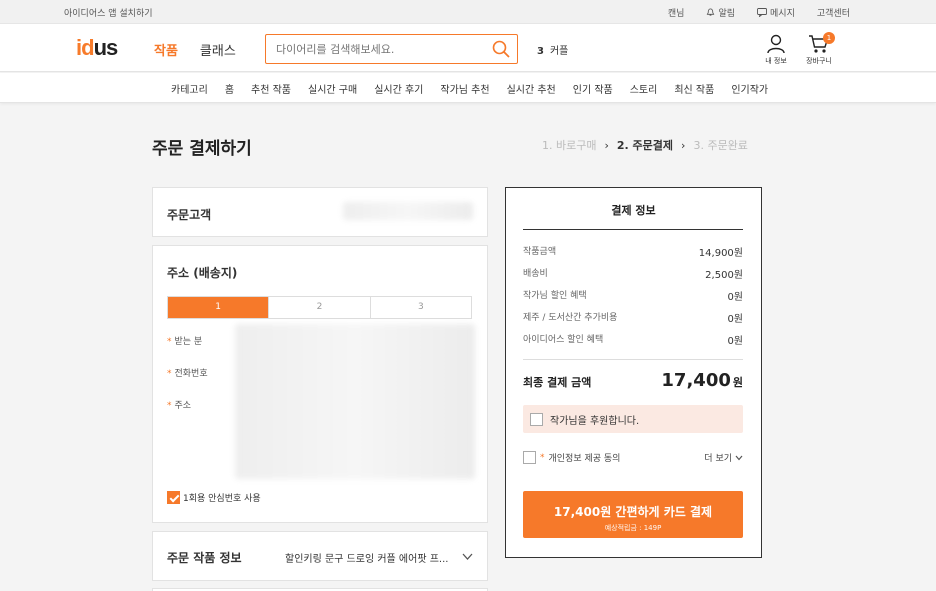 The width and height of the screenshot is (936, 591). Describe the element at coordinates (173, 497) in the screenshot. I see `safe-number-checkbox` at that location.